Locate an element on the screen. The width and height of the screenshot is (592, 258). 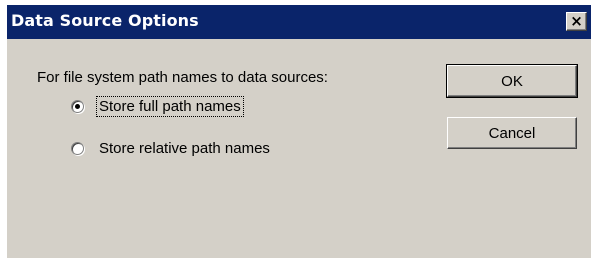
title-bar: Data Source Options × is located at coordinates (299, 22).